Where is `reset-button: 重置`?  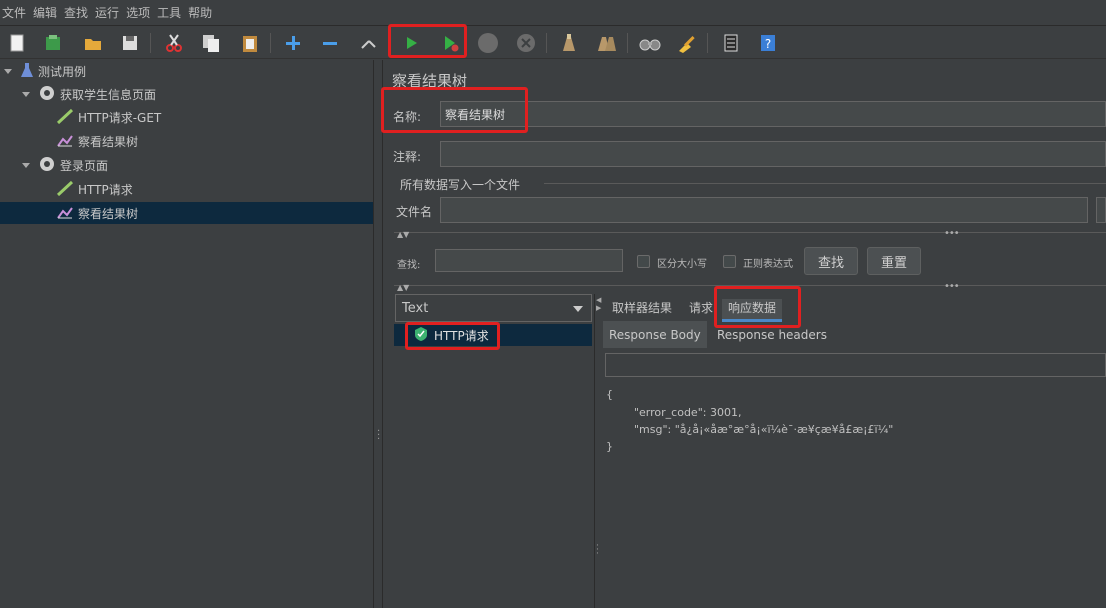
reset-button: 重置 is located at coordinates (894, 261).